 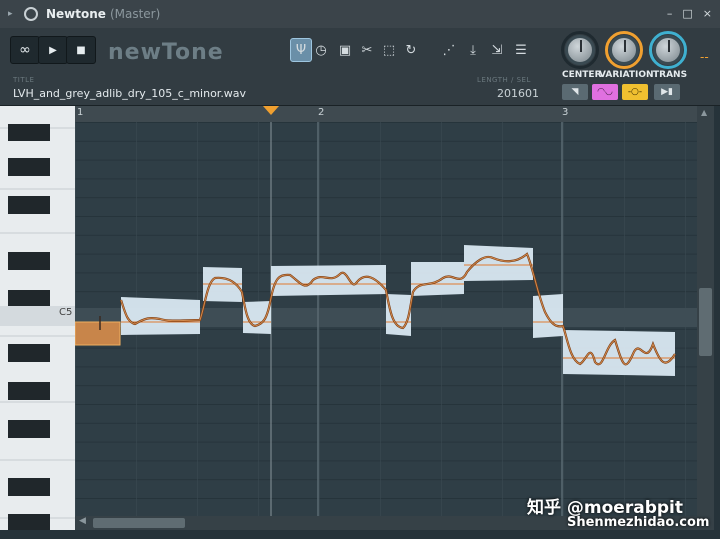 I want to click on save-button: ▣, so click(x=345, y=50).